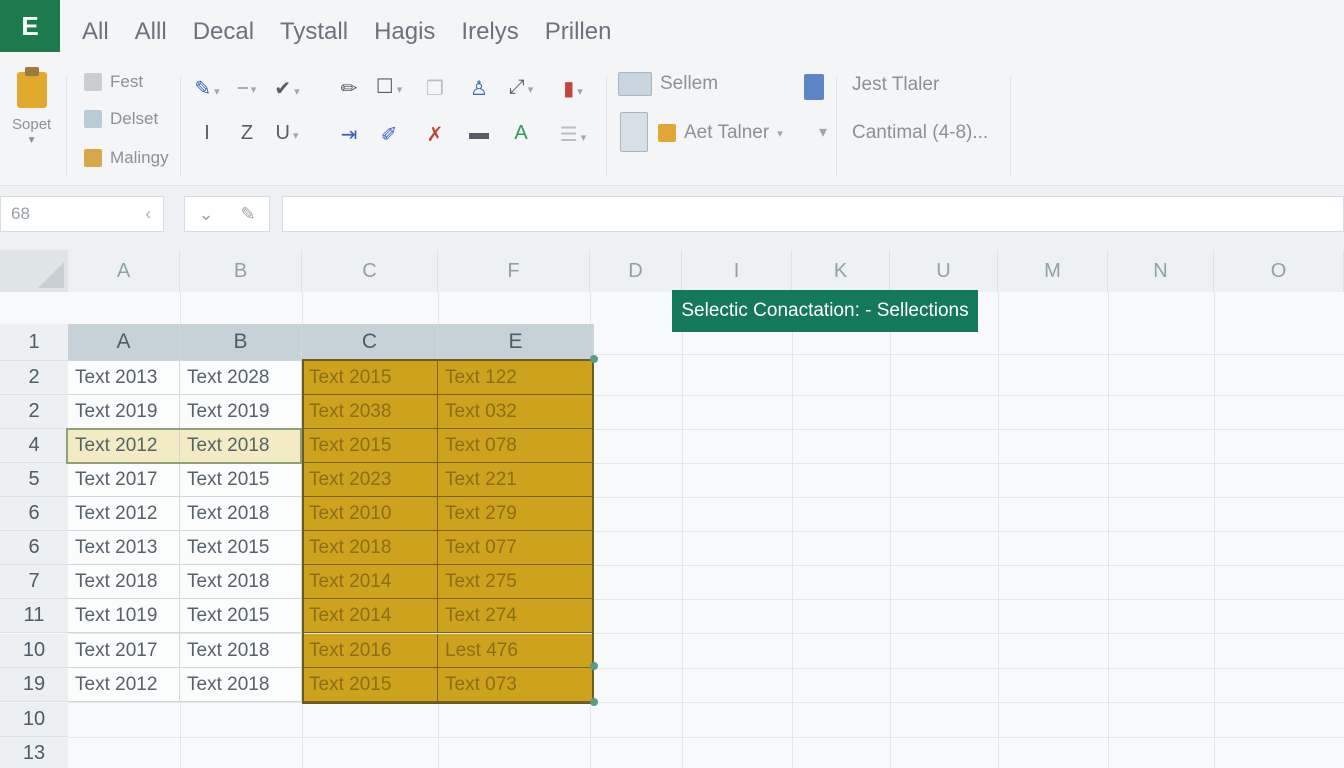 Image resolution: width=1344 pixels, height=768 pixels. I want to click on column-header-3: C, so click(370, 271).